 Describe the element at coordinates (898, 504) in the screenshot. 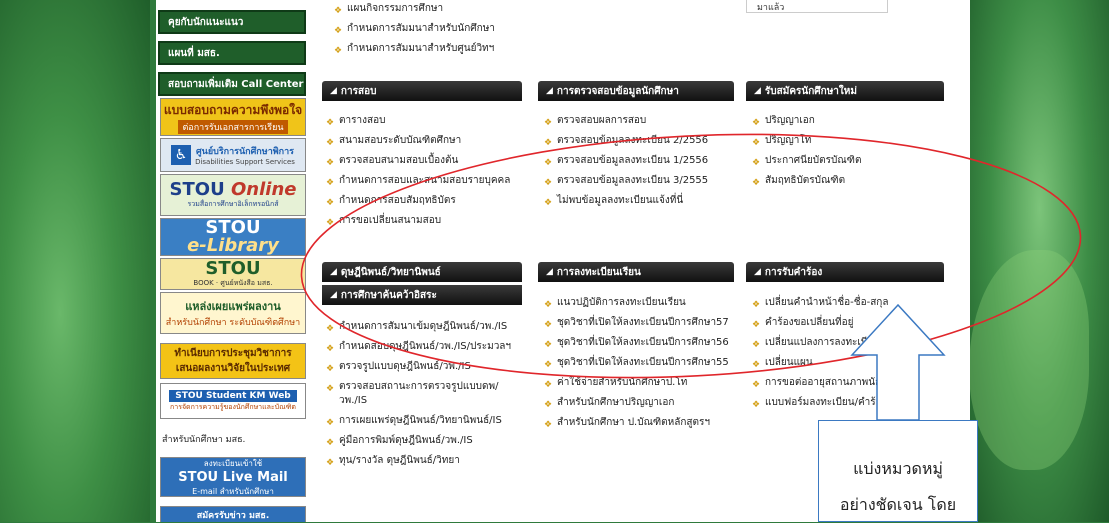

I see `callout-line2: อย่างชัดเจน โดย` at that location.